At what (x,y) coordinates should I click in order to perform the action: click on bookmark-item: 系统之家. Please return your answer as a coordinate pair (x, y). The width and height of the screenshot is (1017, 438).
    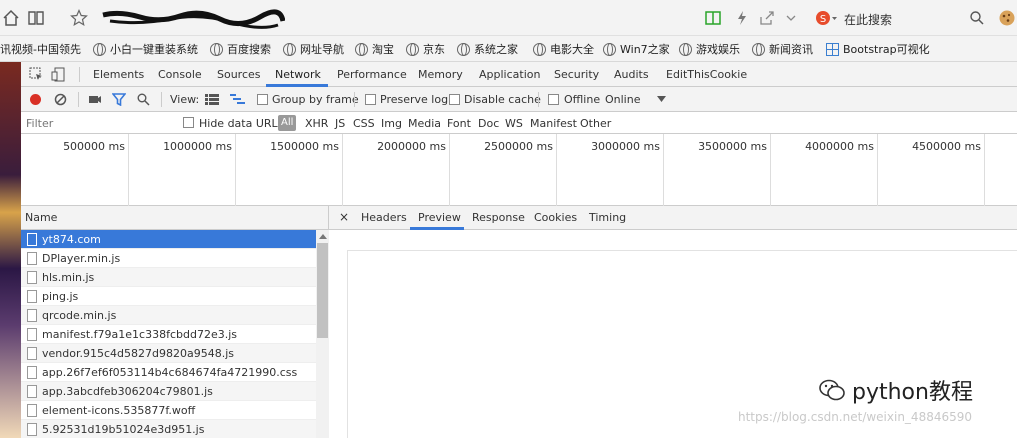
    Looking at the image, I should click on (487, 49).